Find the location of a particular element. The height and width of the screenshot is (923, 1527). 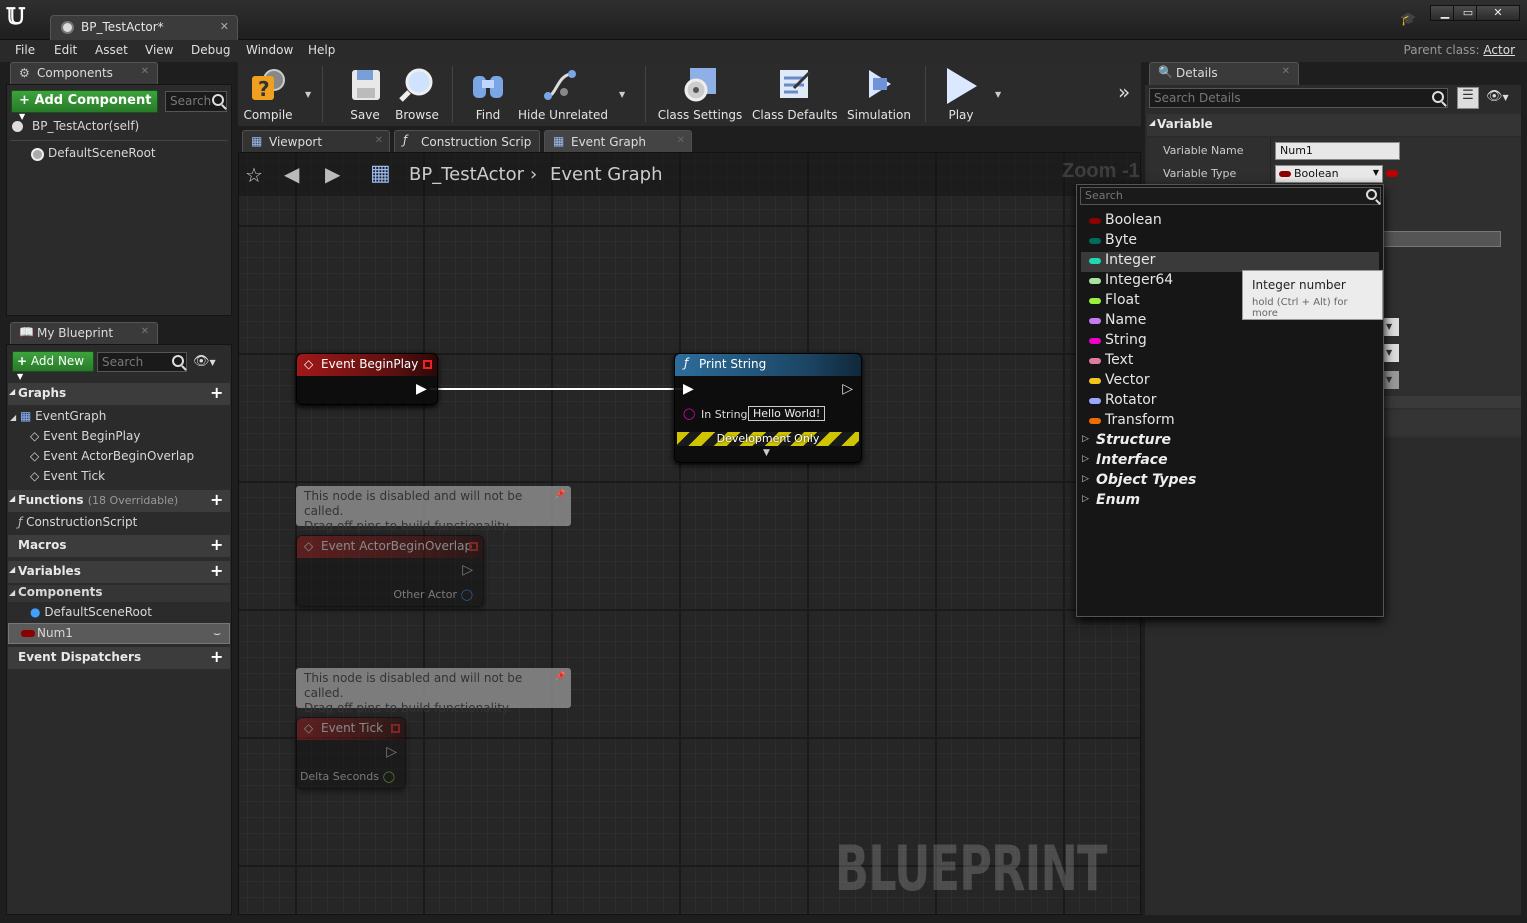

construction-script-item: ƒ ConstructionScript is located at coordinates (77, 525).